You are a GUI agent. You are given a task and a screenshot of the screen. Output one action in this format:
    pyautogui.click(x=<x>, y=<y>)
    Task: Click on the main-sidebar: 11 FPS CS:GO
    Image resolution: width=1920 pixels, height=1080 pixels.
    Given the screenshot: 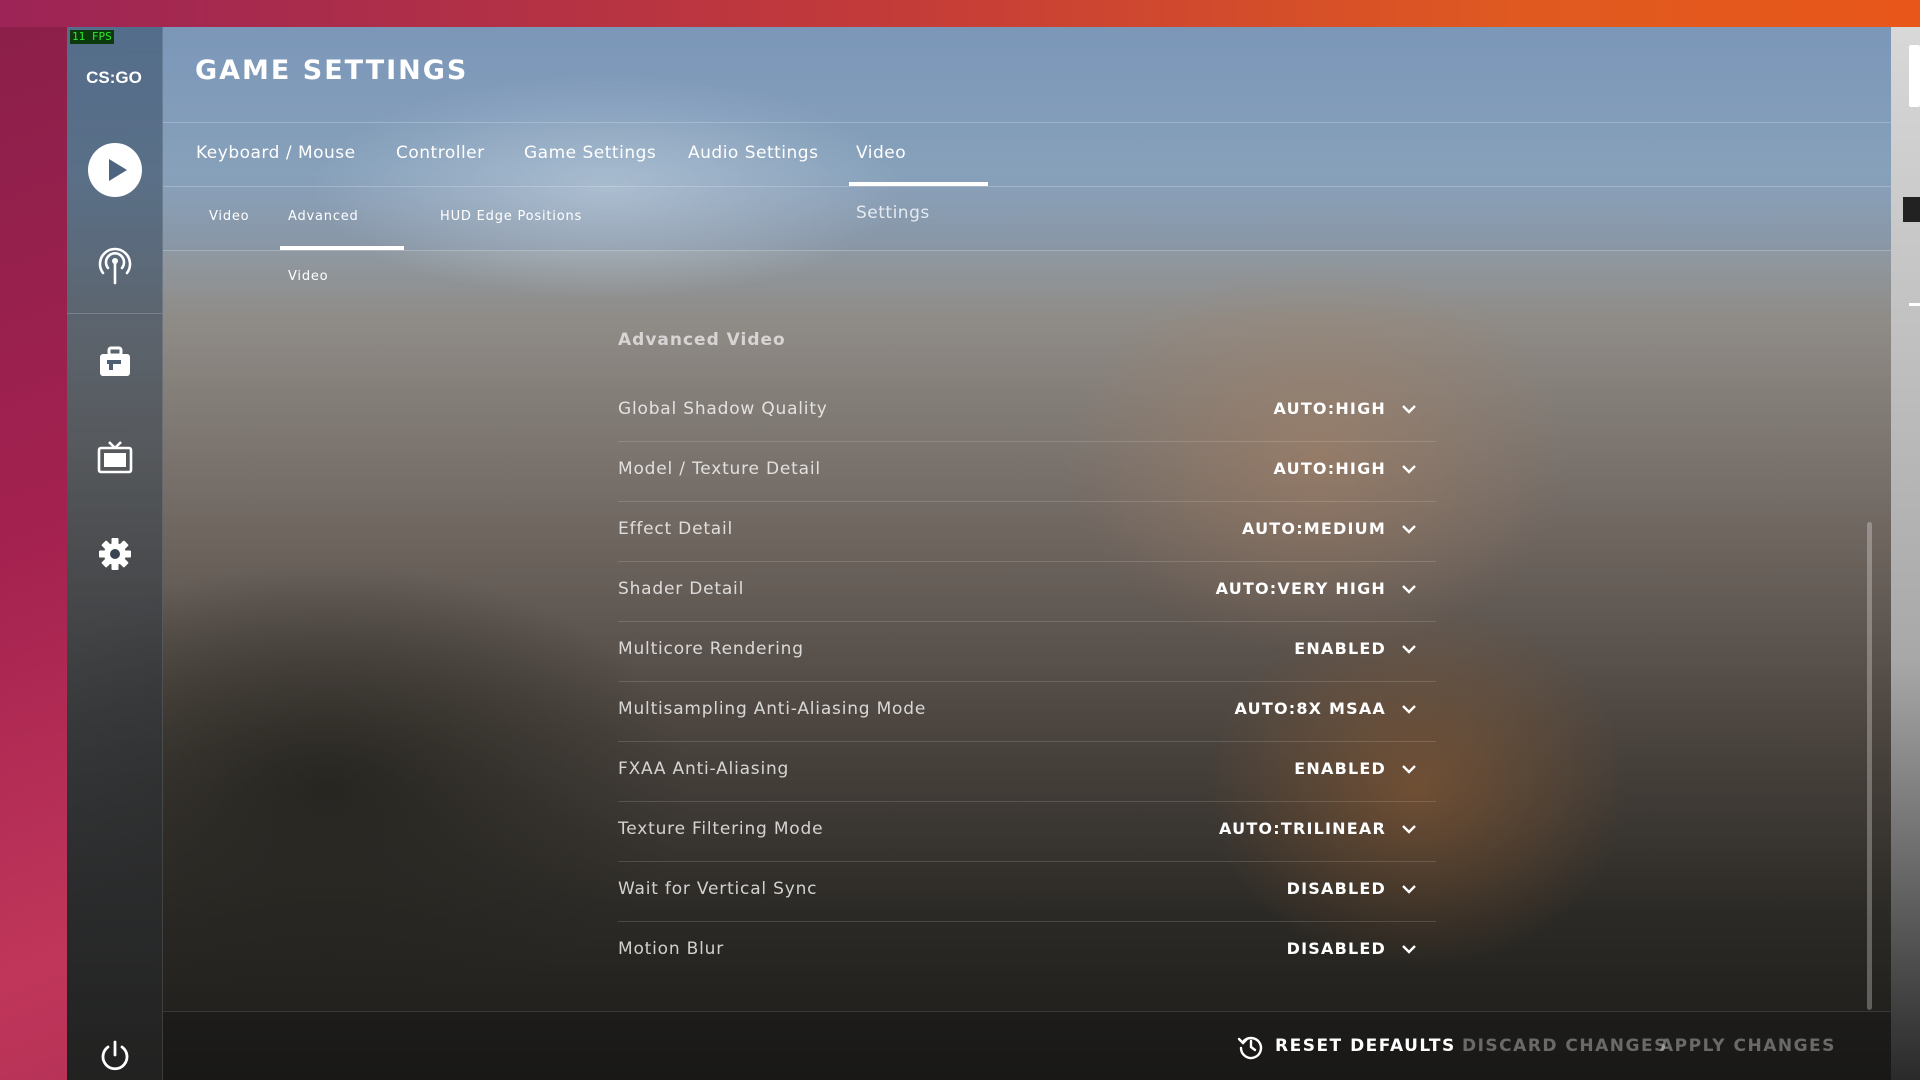 What is the action you would take?
    pyautogui.click(x=115, y=553)
    